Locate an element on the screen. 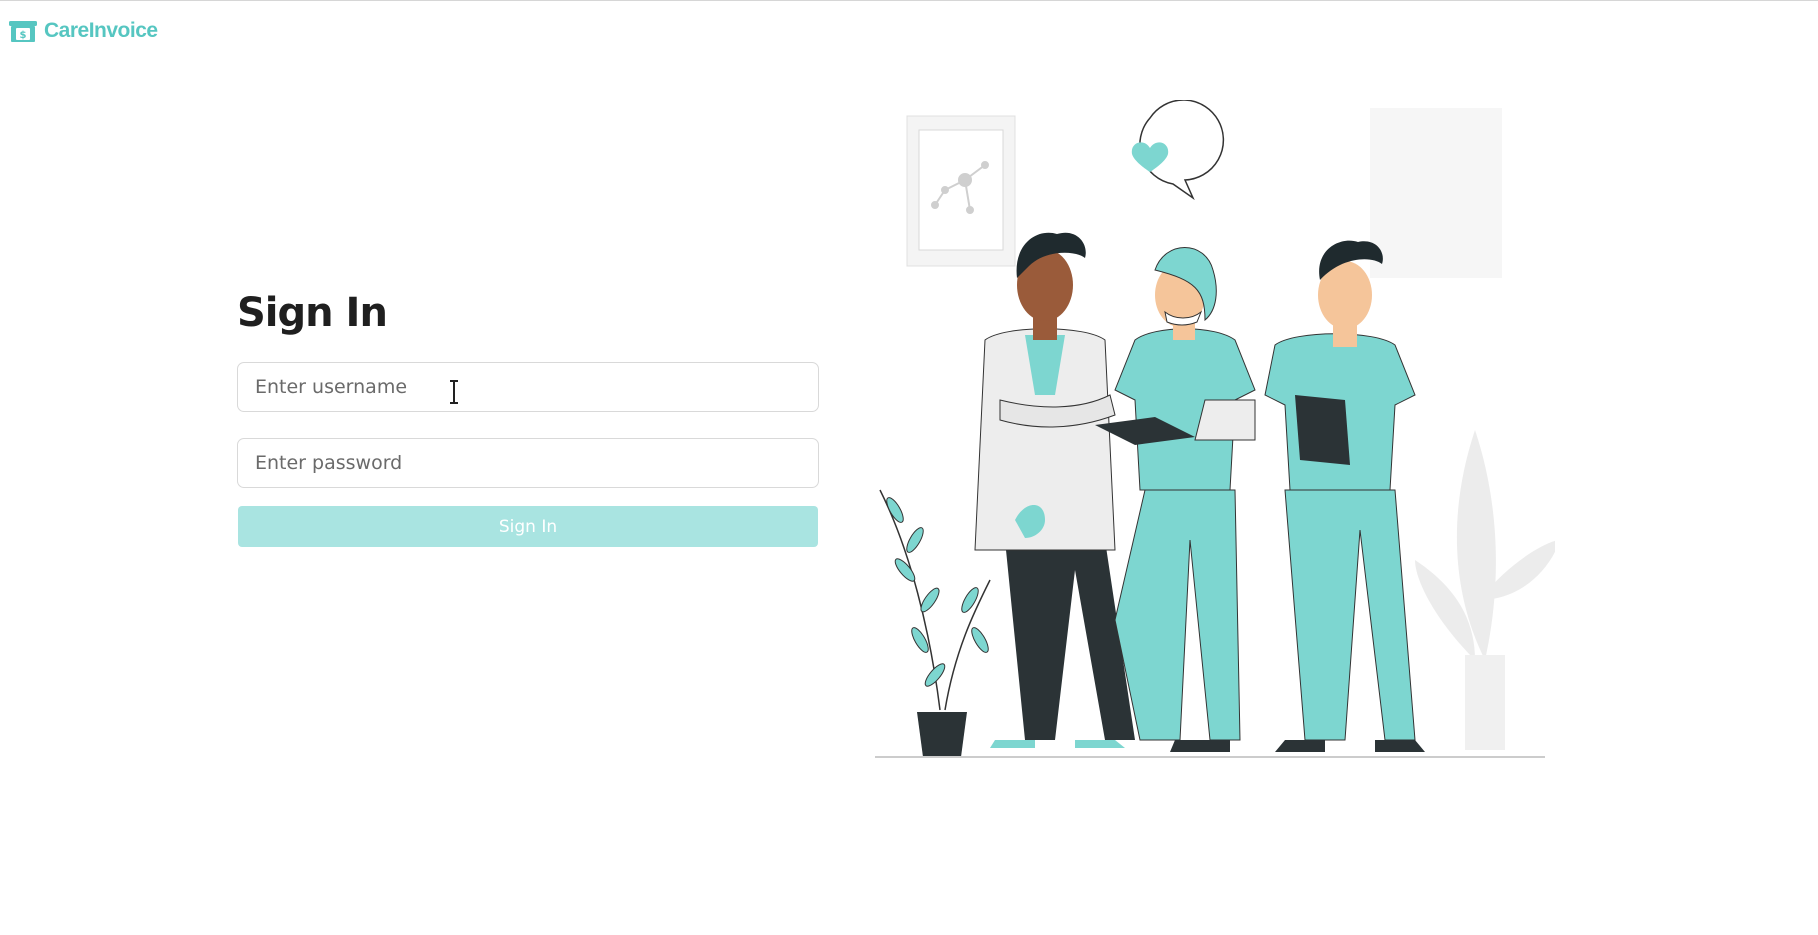  invoice-register-icon: $ is located at coordinates (23, 31).